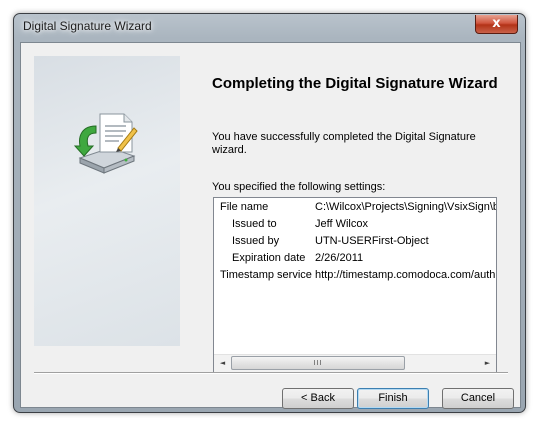 Image resolution: width=545 pixels, height=431 pixels. What do you see at coordinates (254, 224) in the screenshot?
I see `settings-key: Issued to` at bounding box center [254, 224].